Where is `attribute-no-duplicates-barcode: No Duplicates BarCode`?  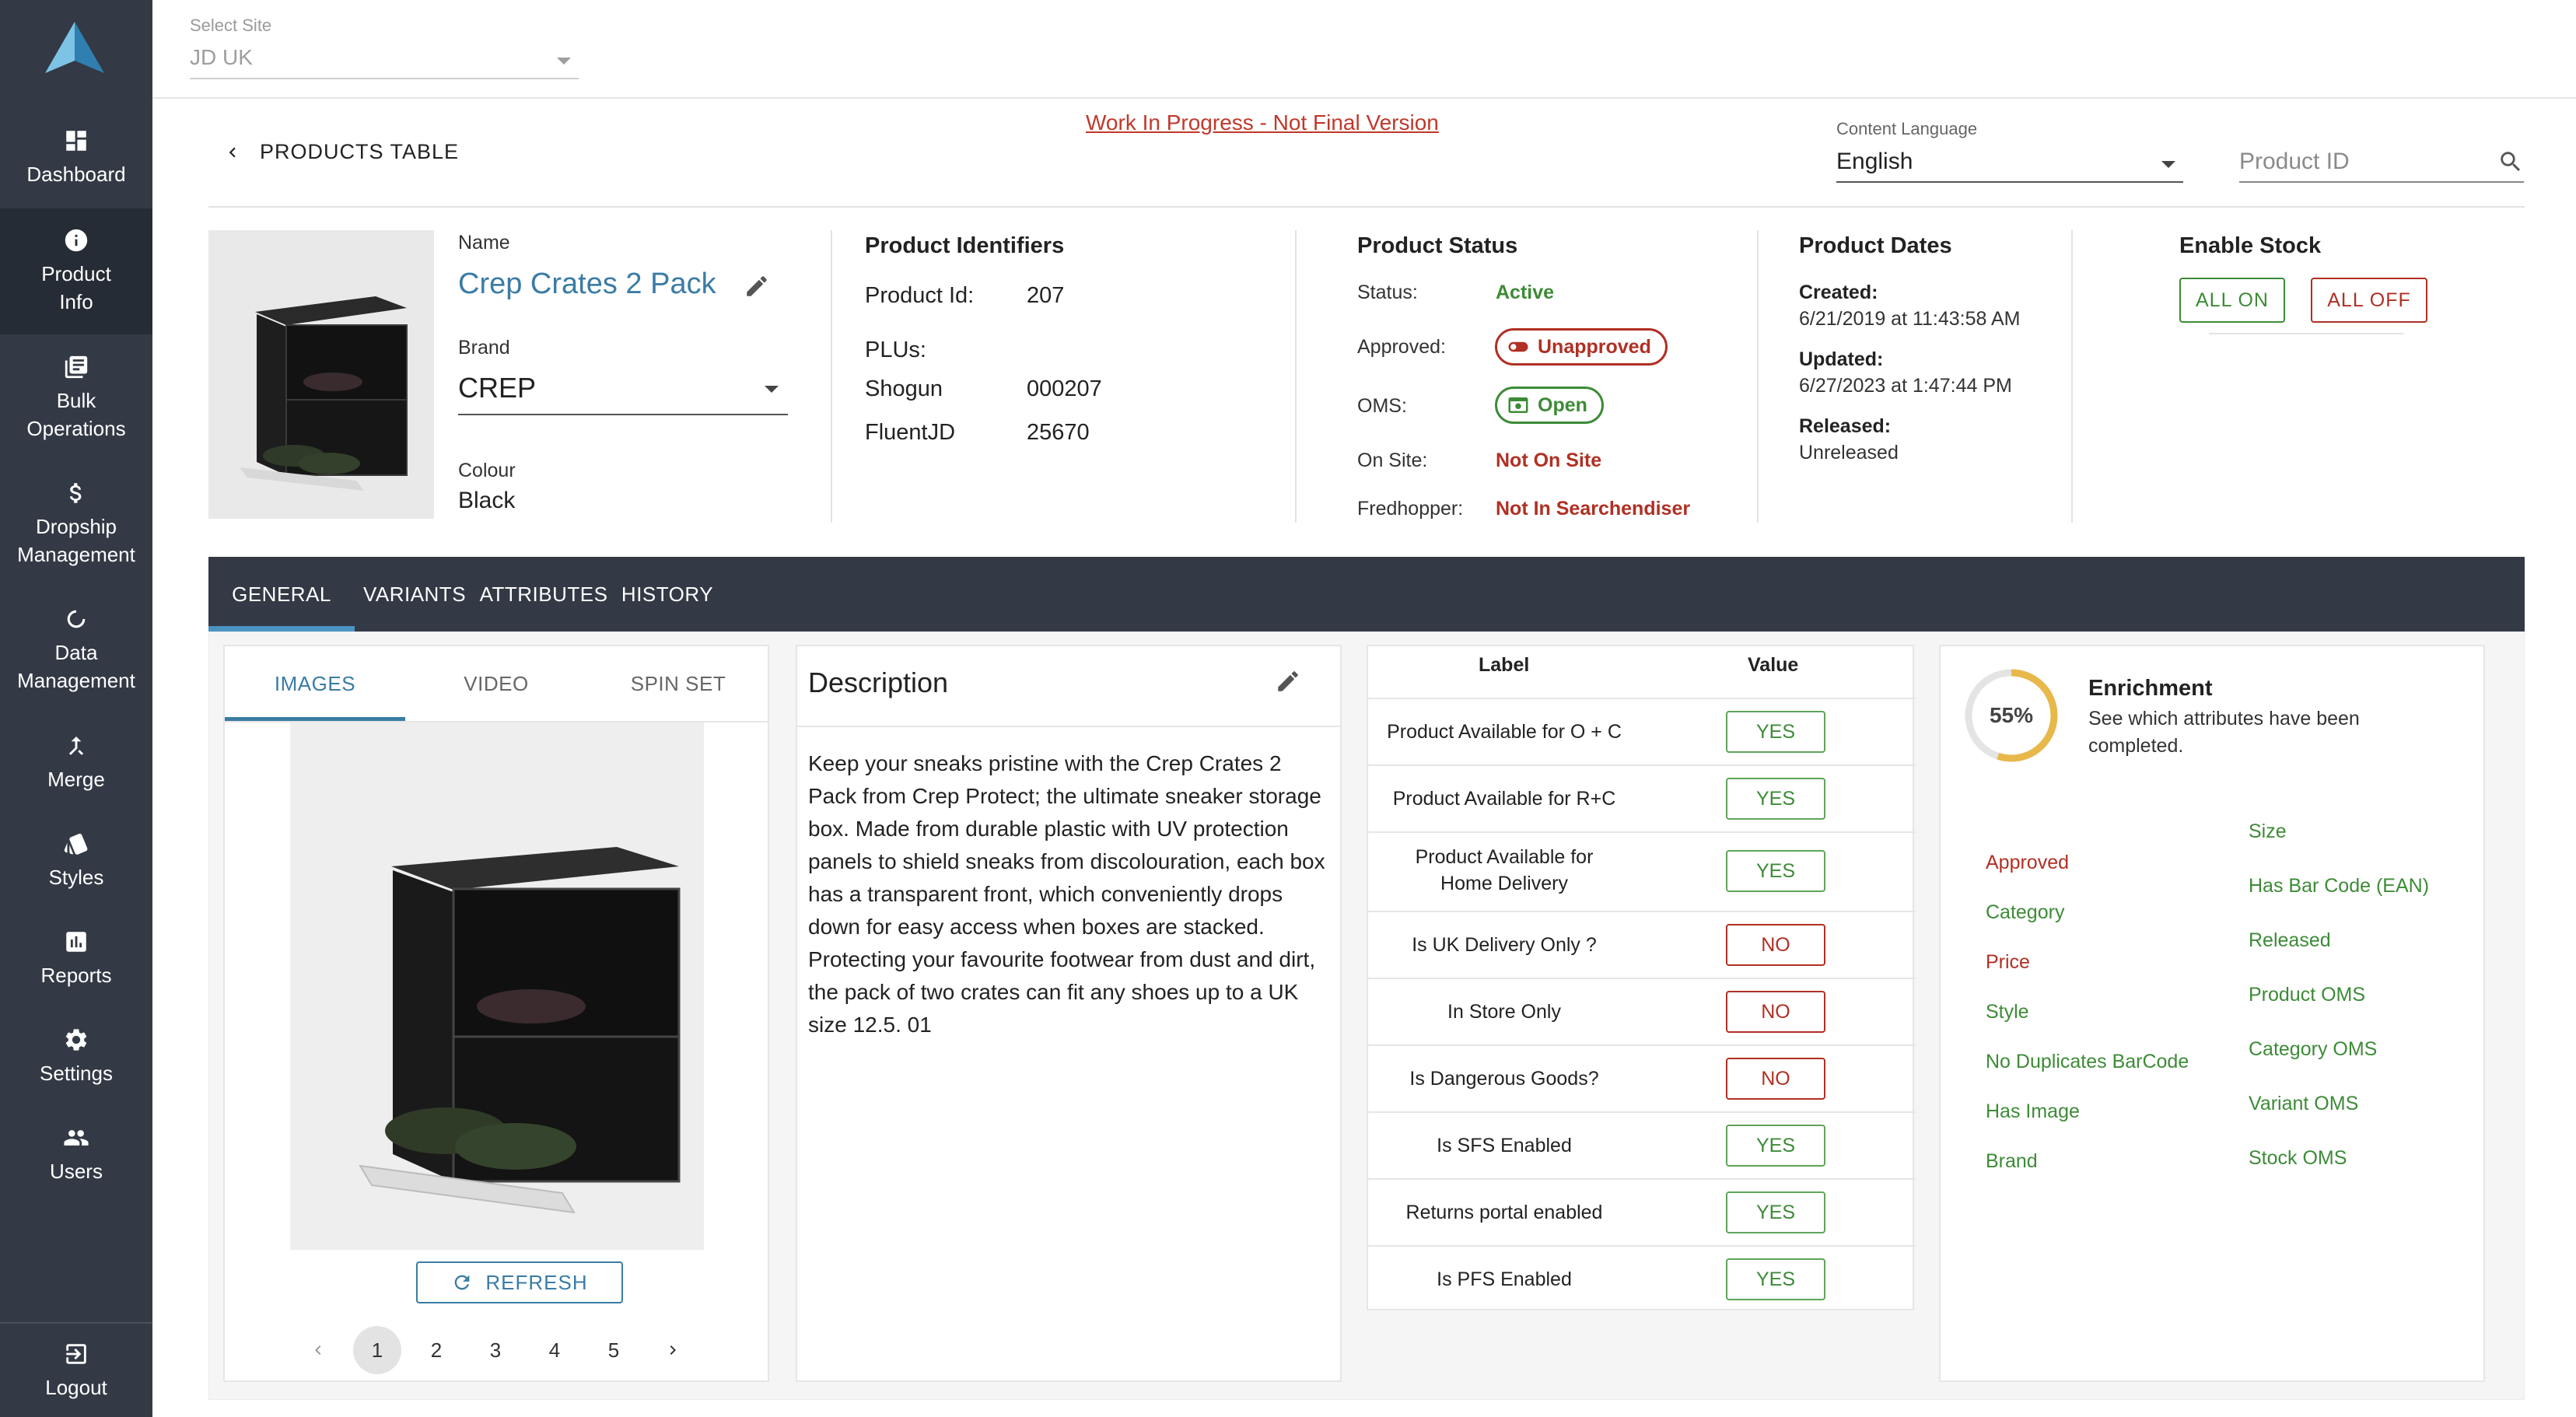
attribute-no-duplicates-barcode: No Duplicates BarCode is located at coordinates (2087, 1061).